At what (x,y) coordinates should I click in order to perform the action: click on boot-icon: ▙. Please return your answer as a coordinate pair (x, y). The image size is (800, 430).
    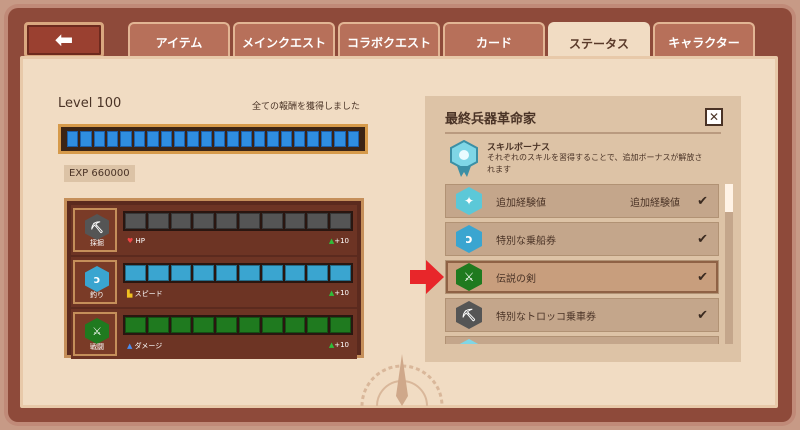
    Looking at the image, I should click on (130, 294).